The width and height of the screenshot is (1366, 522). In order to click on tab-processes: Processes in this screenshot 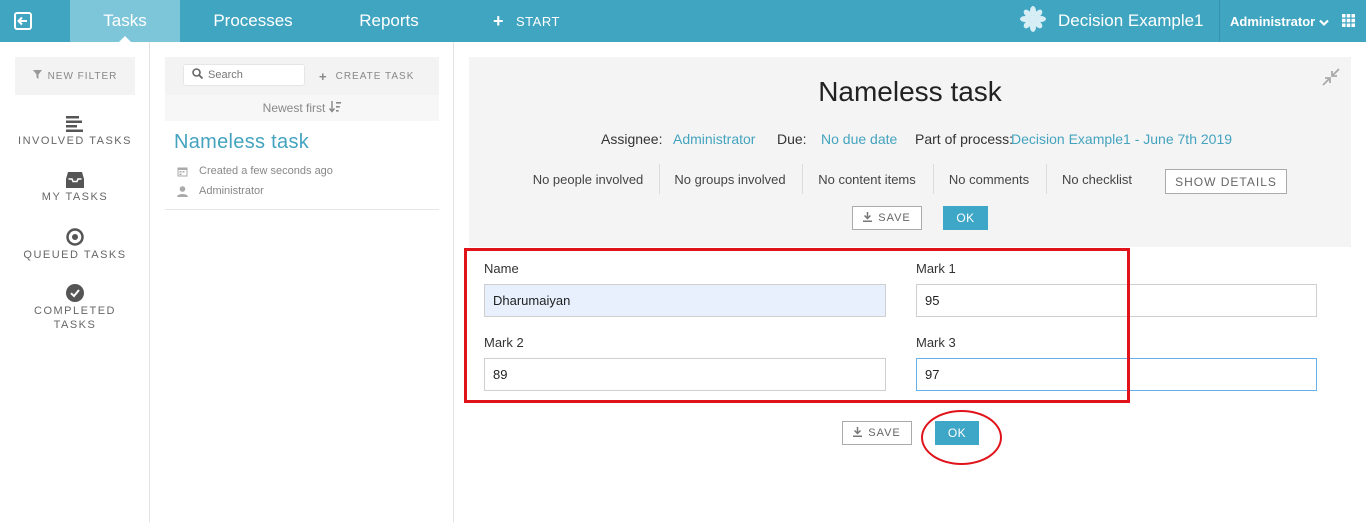, I will do `click(253, 21)`.